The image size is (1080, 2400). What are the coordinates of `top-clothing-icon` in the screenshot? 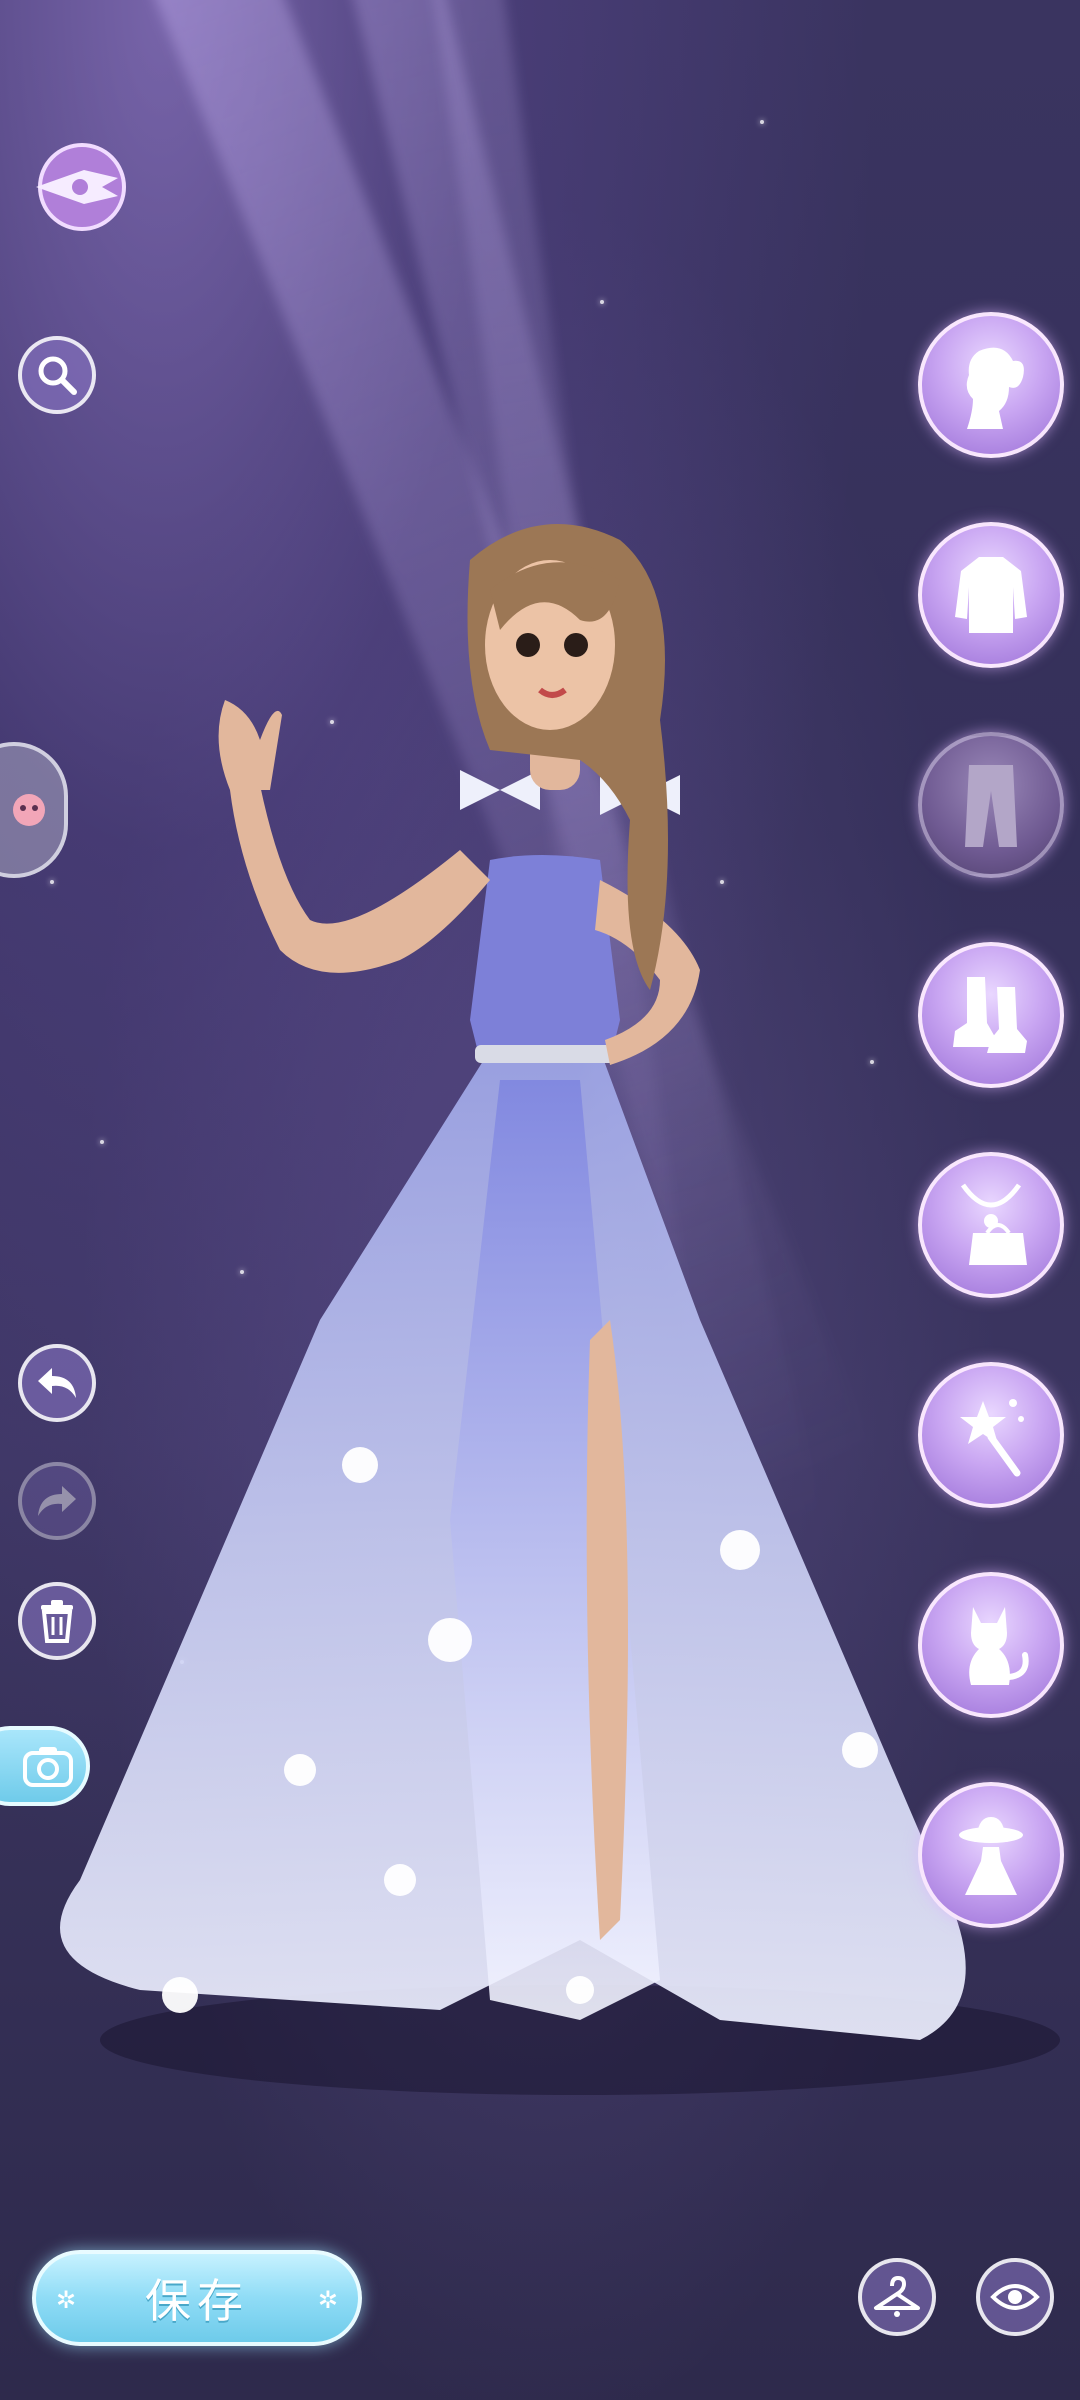 It's located at (991, 595).